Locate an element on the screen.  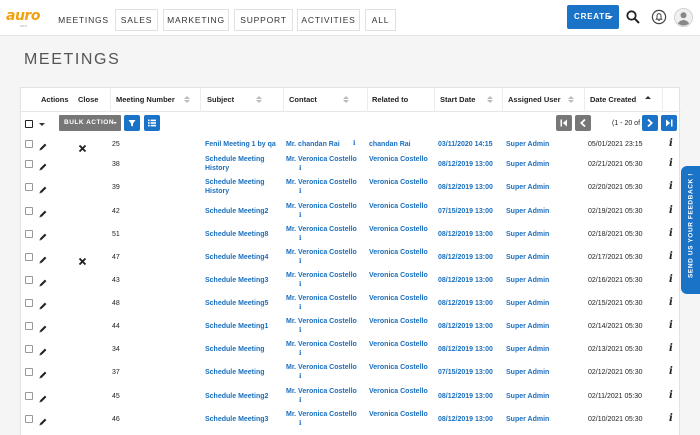
create-button: CREATE is located at coordinates (593, 17).